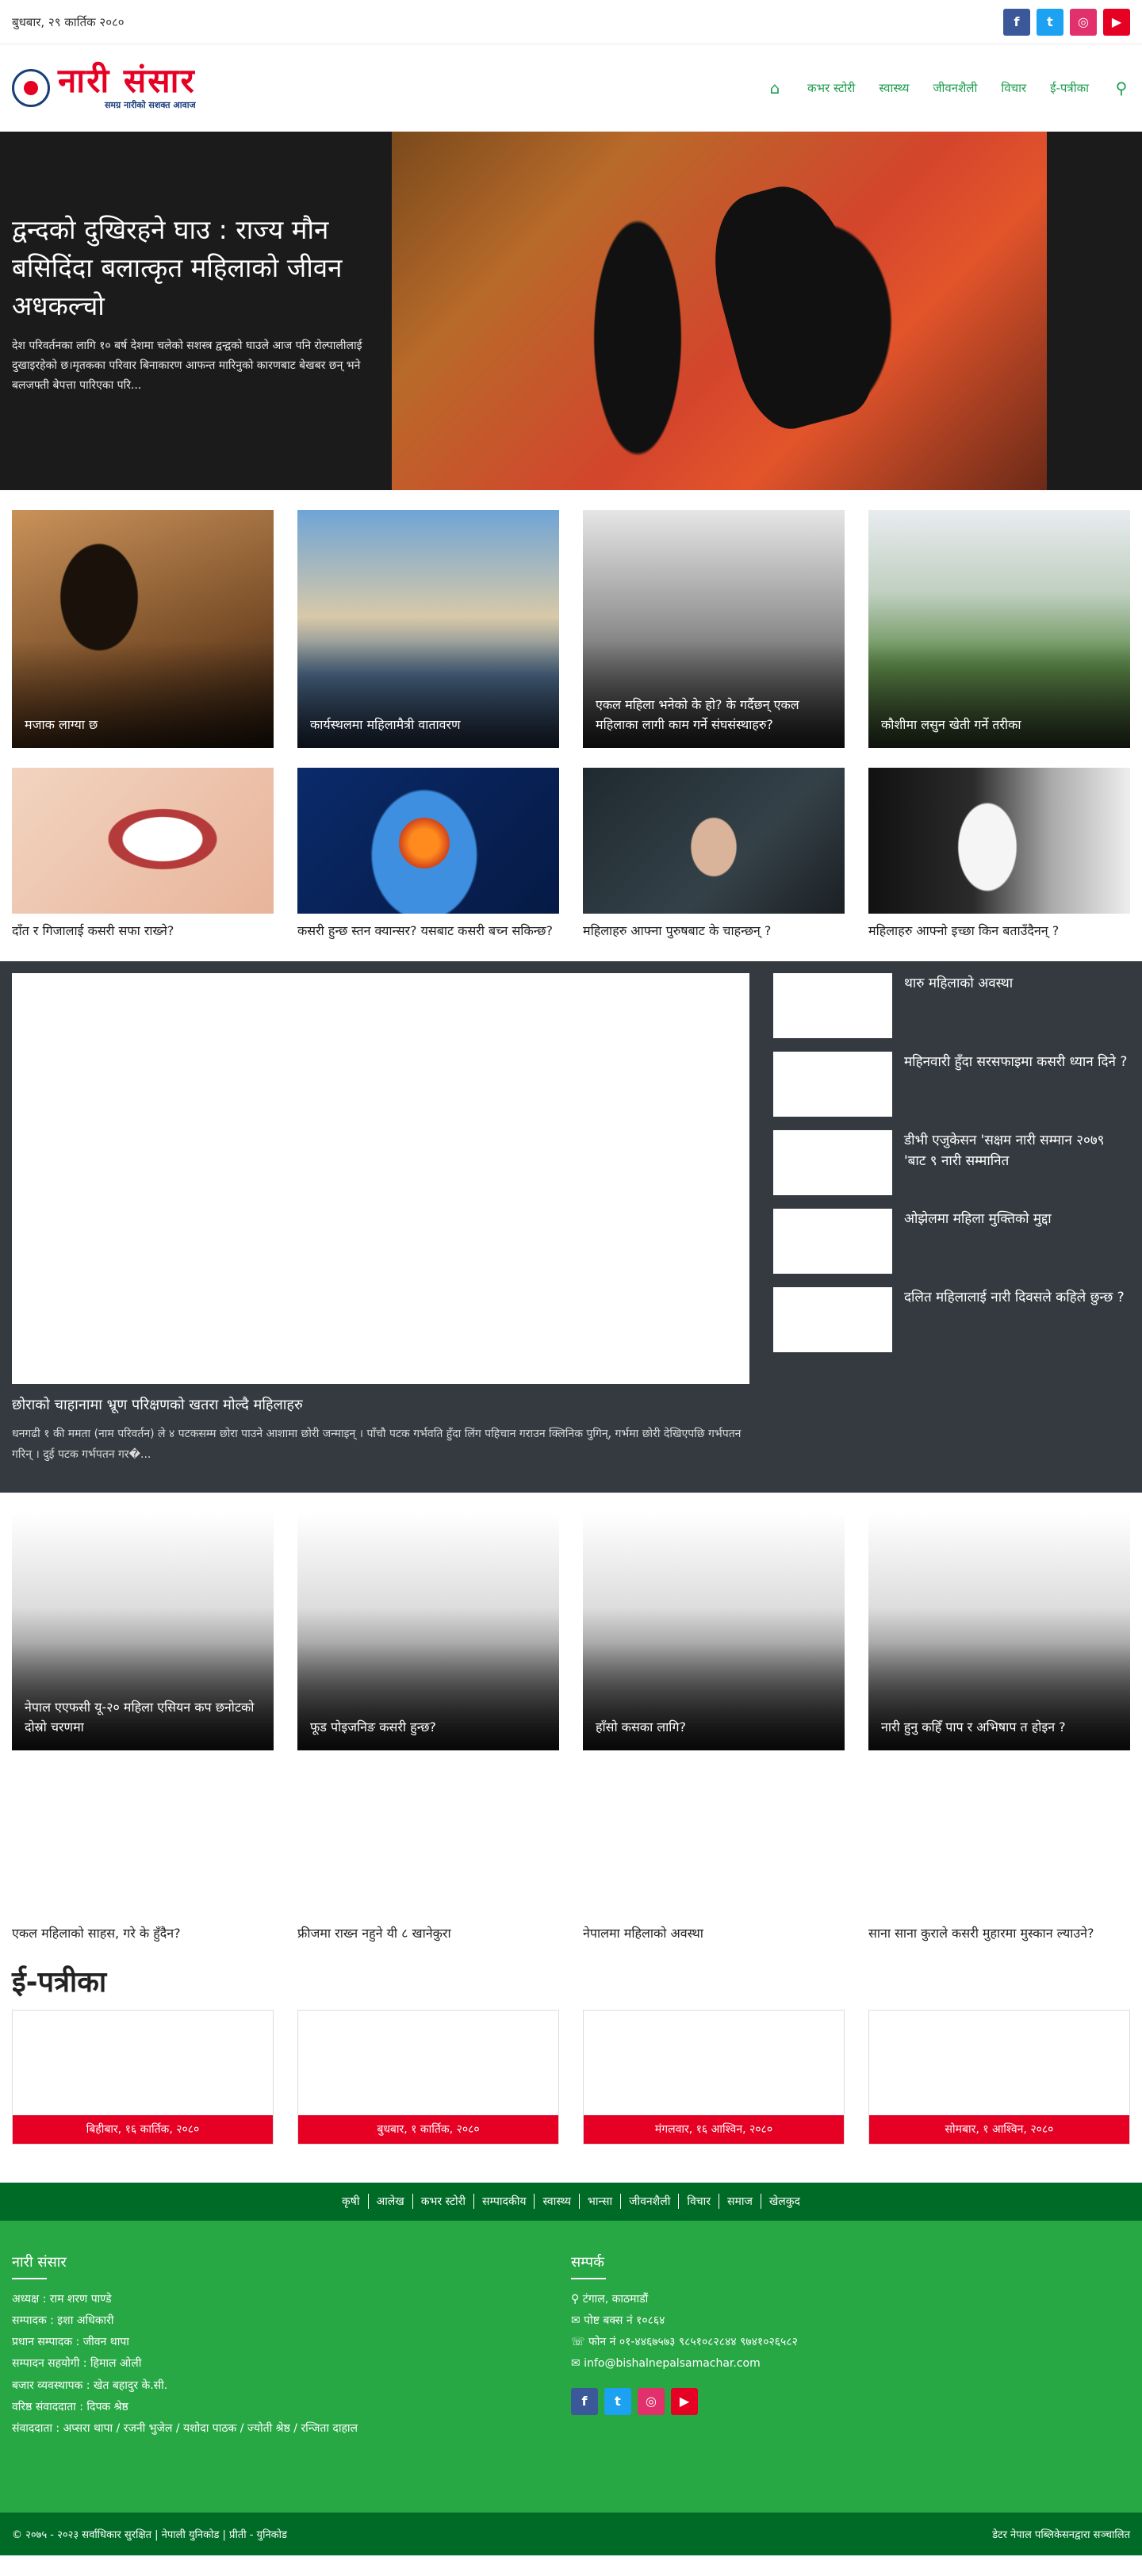  I want to click on nav-item-health: स्वास्थ्य, so click(894, 88).